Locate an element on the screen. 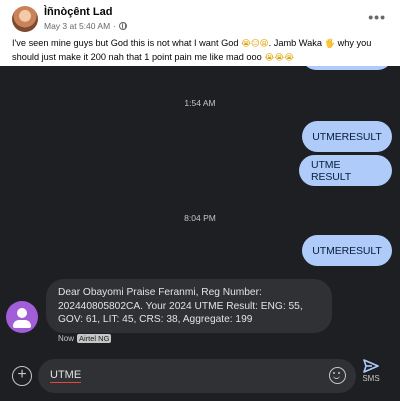 The image size is (400, 401). crying-emoji: 😭😑😫 is located at coordinates (255, 44).